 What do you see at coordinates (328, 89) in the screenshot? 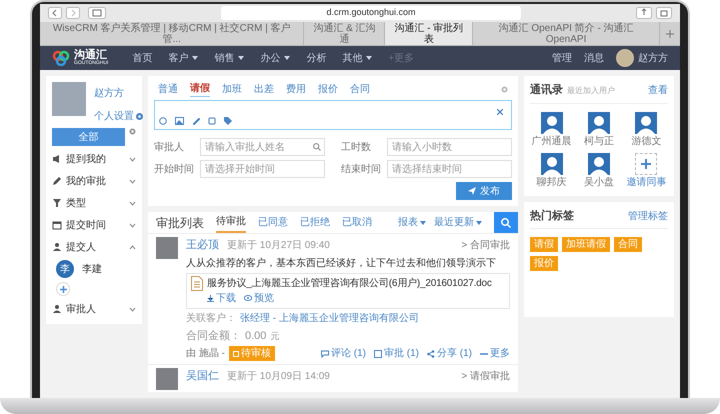
I see `composer-tab: 报价` at bounding box center [328, 89].